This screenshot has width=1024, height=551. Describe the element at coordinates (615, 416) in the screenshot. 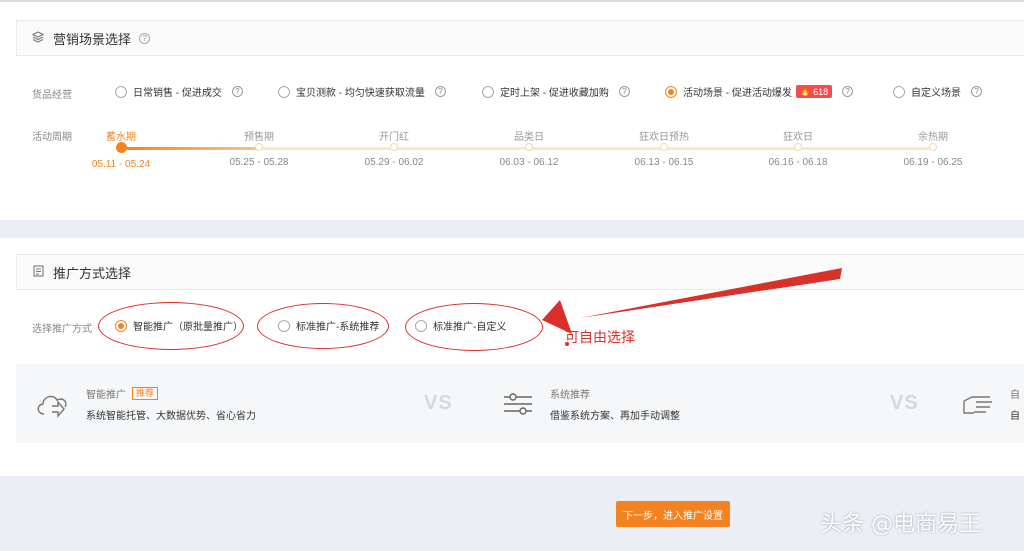

I see `compare-system-desc: 借鉴系统方案、再加手动调整` at that location.